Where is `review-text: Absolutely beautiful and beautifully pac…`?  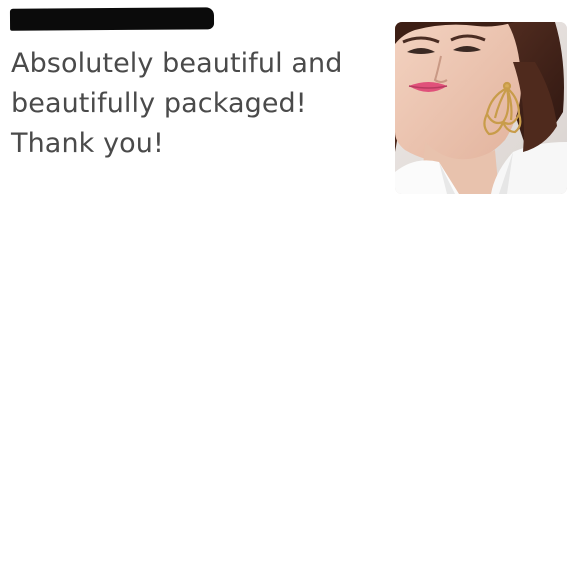
review-text: Absolutely beautiful and beautifully pac… is located at coordinates (177, 103).